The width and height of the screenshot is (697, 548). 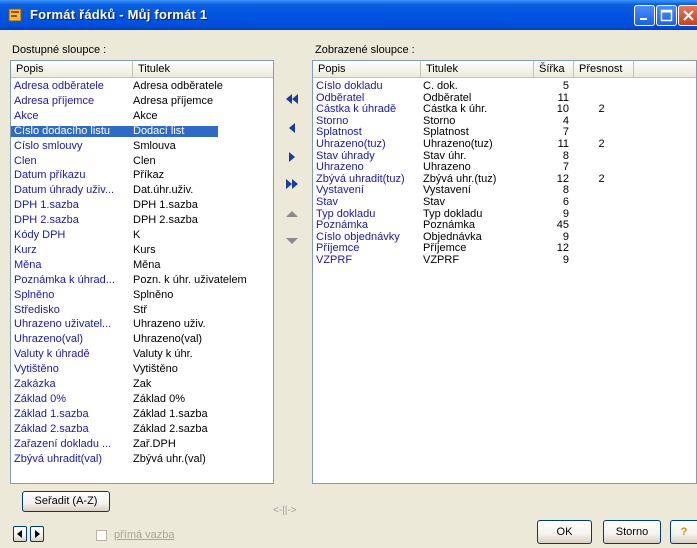 I want to click on list-item: Splněno Splněno, so click(x=142, y=295).